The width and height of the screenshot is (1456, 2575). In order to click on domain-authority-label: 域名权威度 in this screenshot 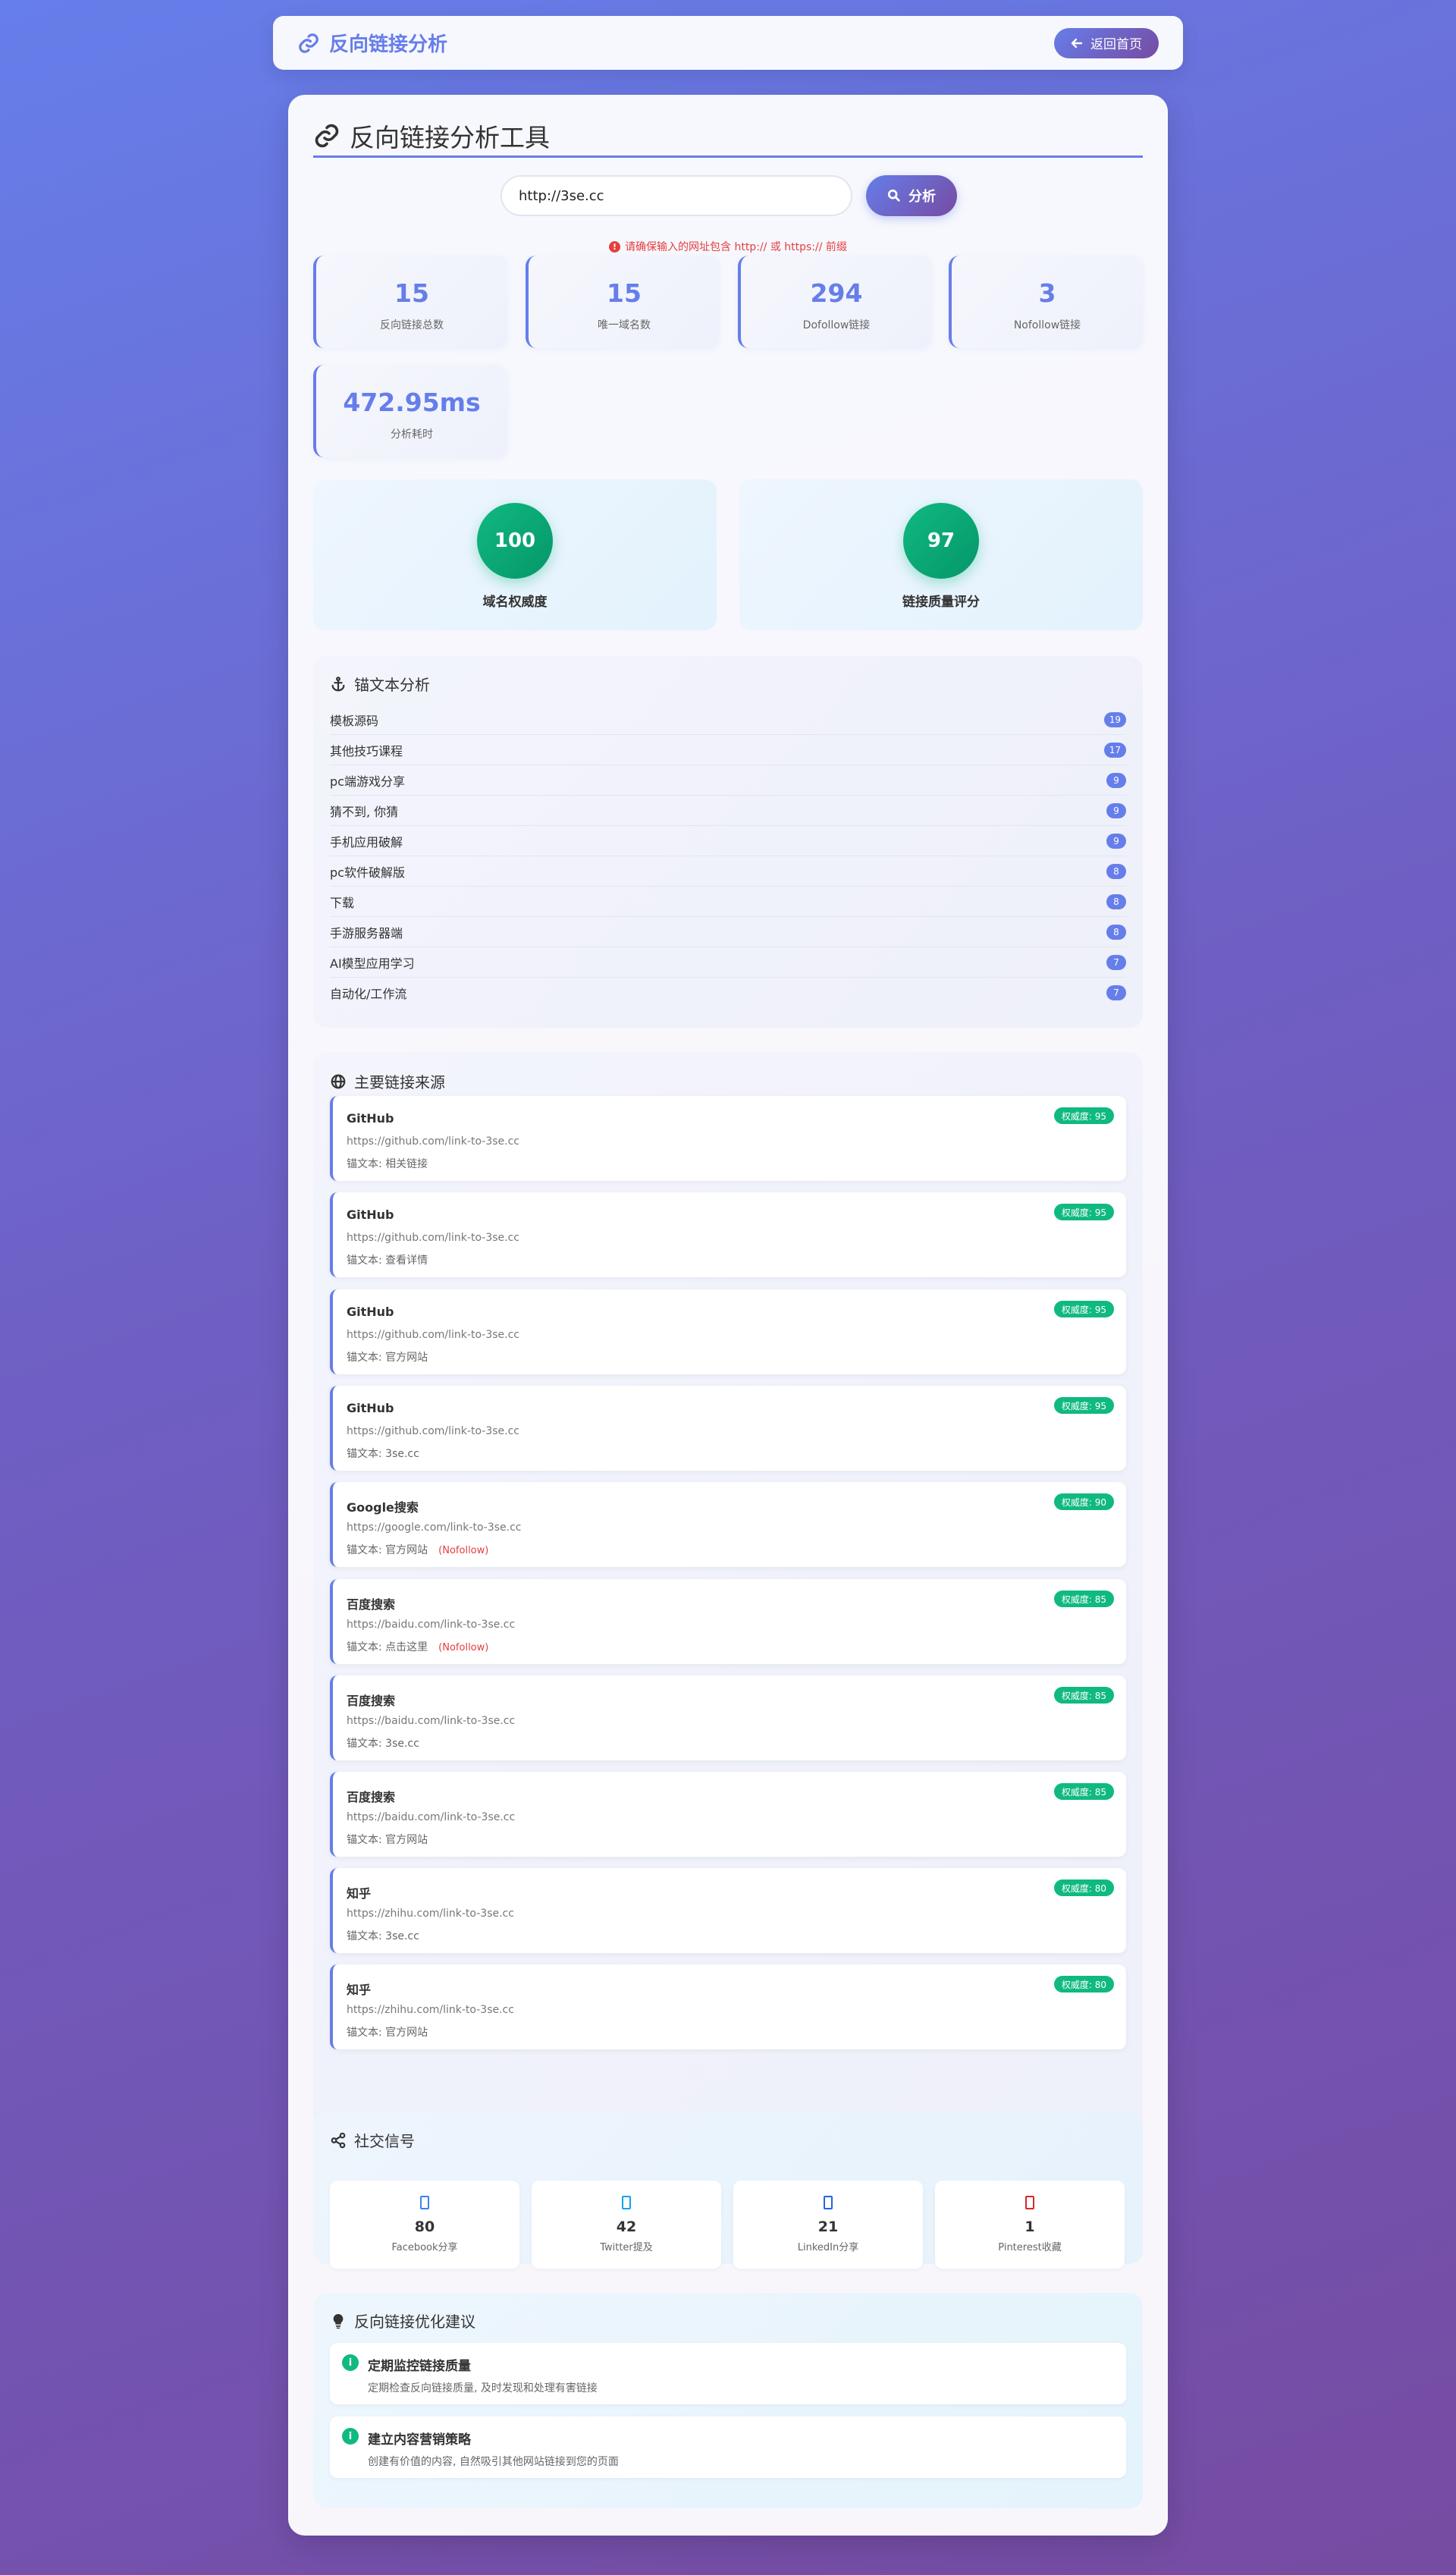, I will do `click(515, 602)`.